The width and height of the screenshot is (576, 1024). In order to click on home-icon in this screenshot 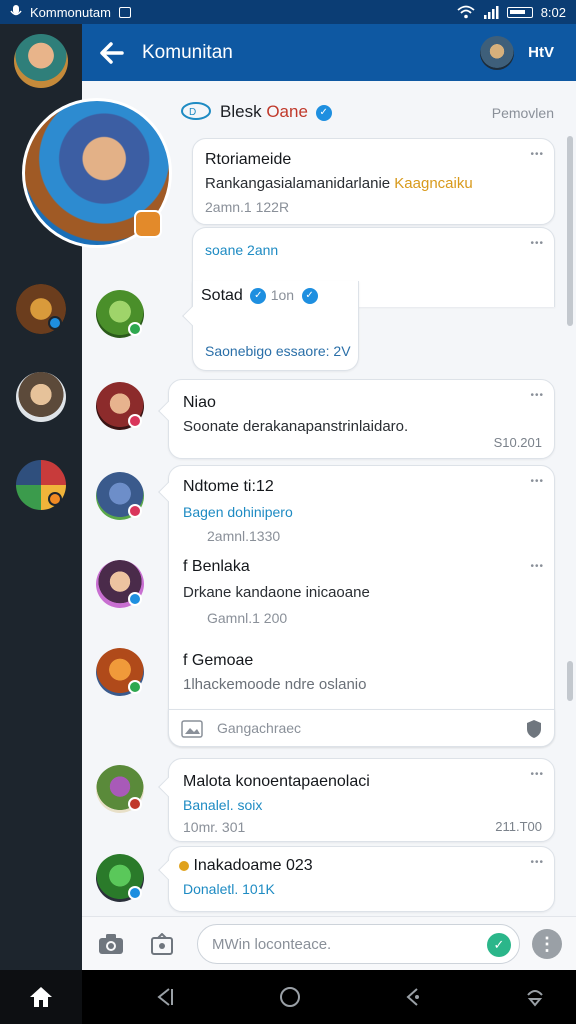, I will do `click(41, 997)`.